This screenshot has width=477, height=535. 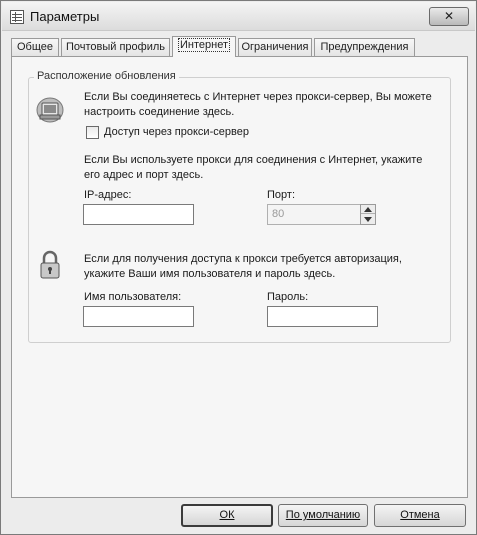 I want to click on app-window-icon, so click(x=17, y=17).